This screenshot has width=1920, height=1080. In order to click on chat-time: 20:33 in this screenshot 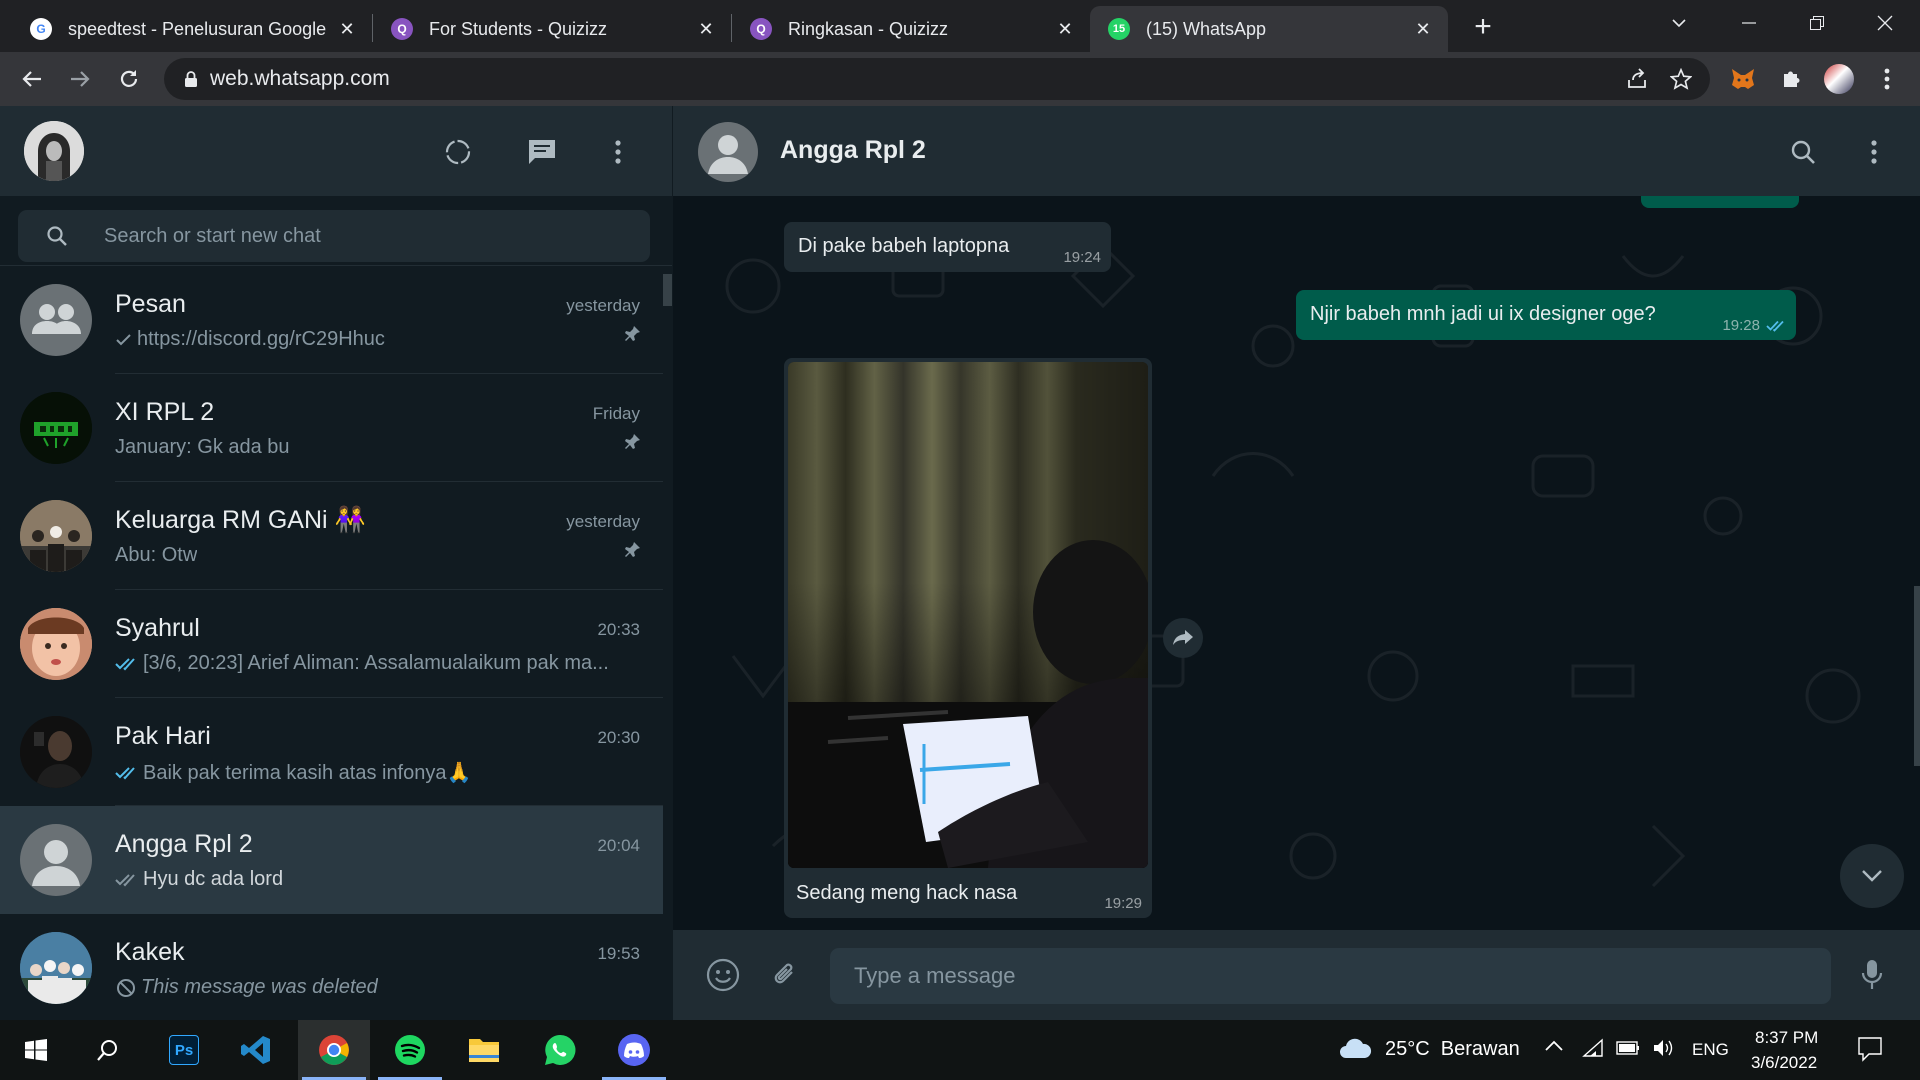, I will do `click(618, 629)`.